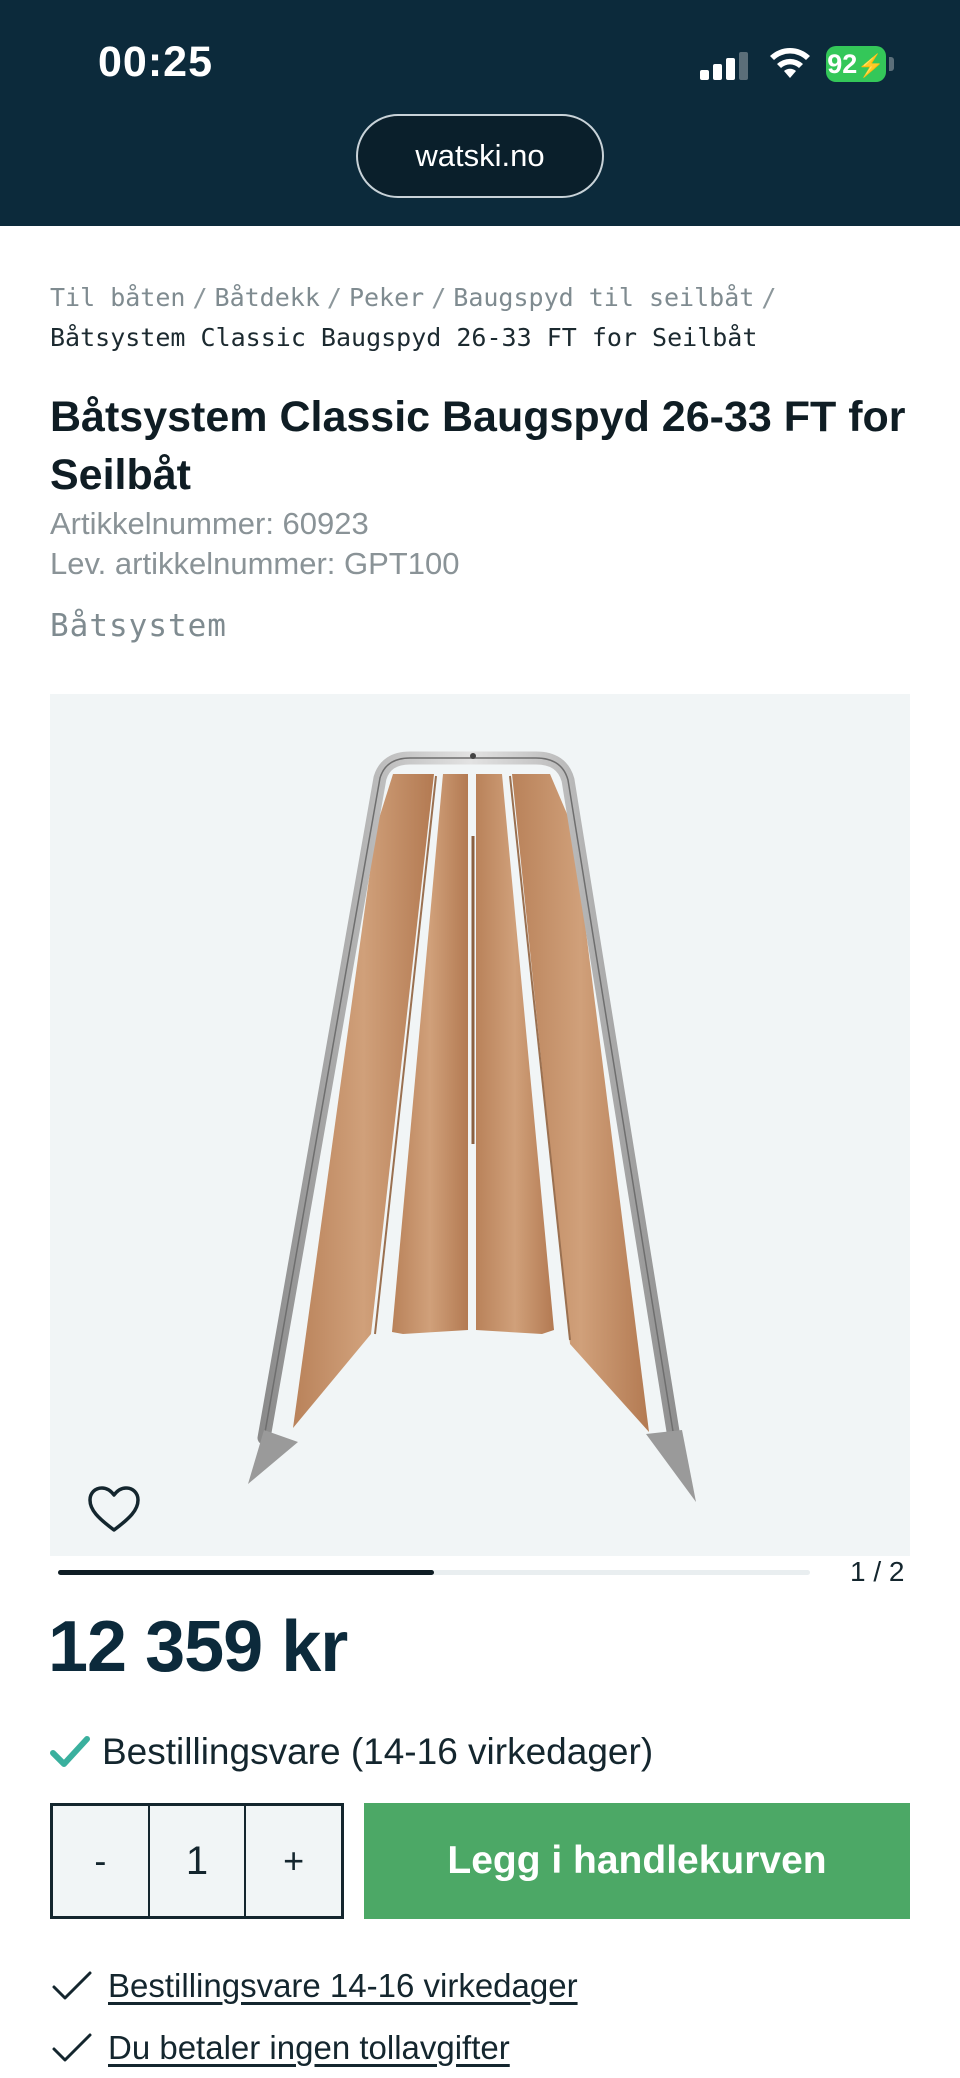 The image size is (960, 2078). What do you see at coordinates (725, 64) in the screenshot?
I see `cellular-signal-icon` at bounding box center [725, 64].